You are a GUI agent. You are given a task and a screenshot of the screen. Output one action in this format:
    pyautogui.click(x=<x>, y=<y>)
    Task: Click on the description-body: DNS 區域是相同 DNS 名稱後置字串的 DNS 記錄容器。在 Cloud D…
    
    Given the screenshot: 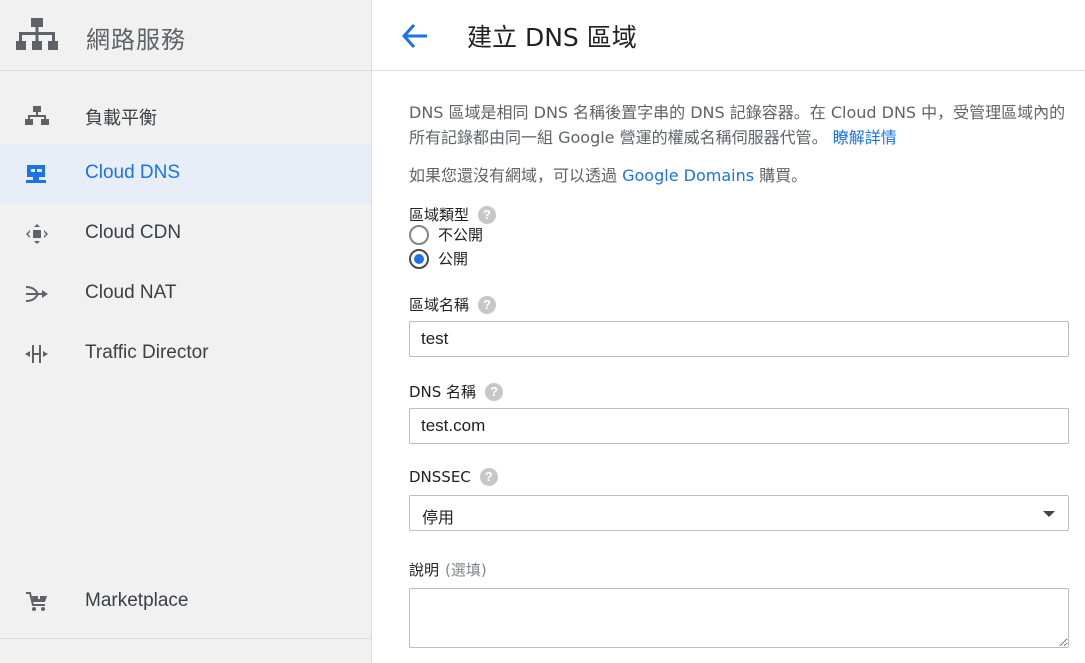 What is the action you would take?
    pyautogui.click(x=737, y=125)
    